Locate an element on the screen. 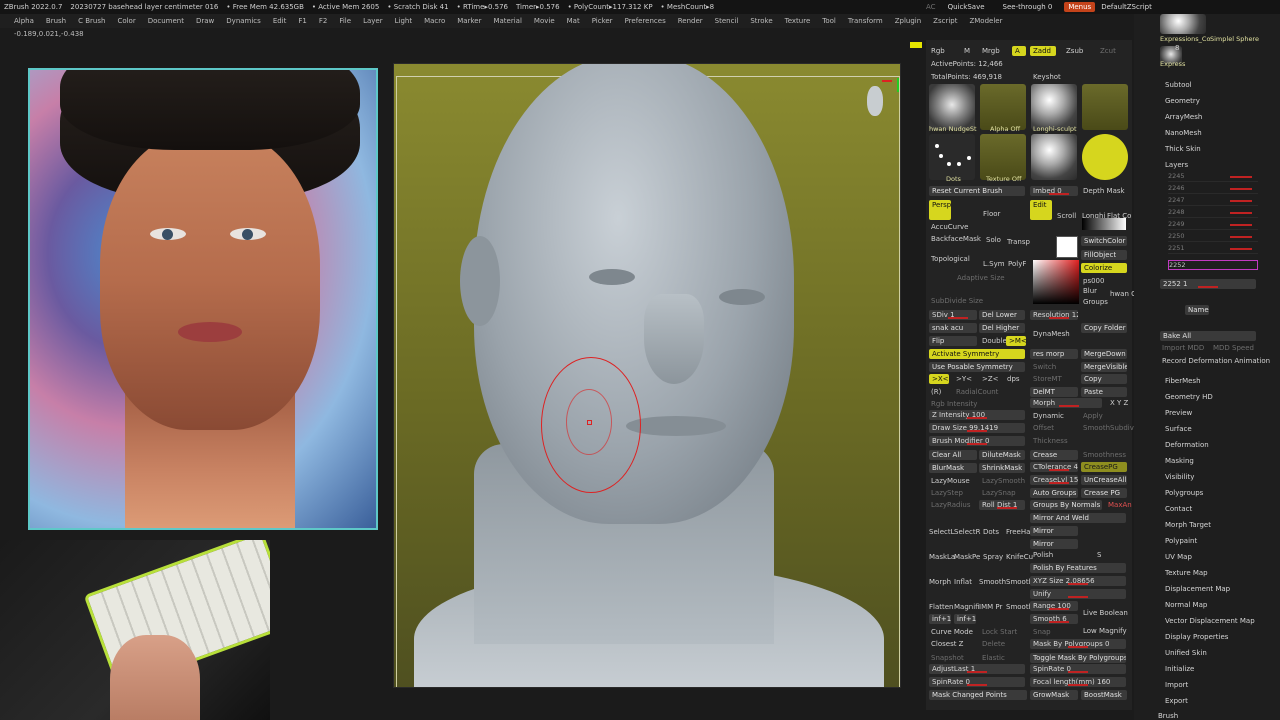 This screenshot has height=720, width=1280. unify-slider: Unify is located at coordinates (1078, 594).